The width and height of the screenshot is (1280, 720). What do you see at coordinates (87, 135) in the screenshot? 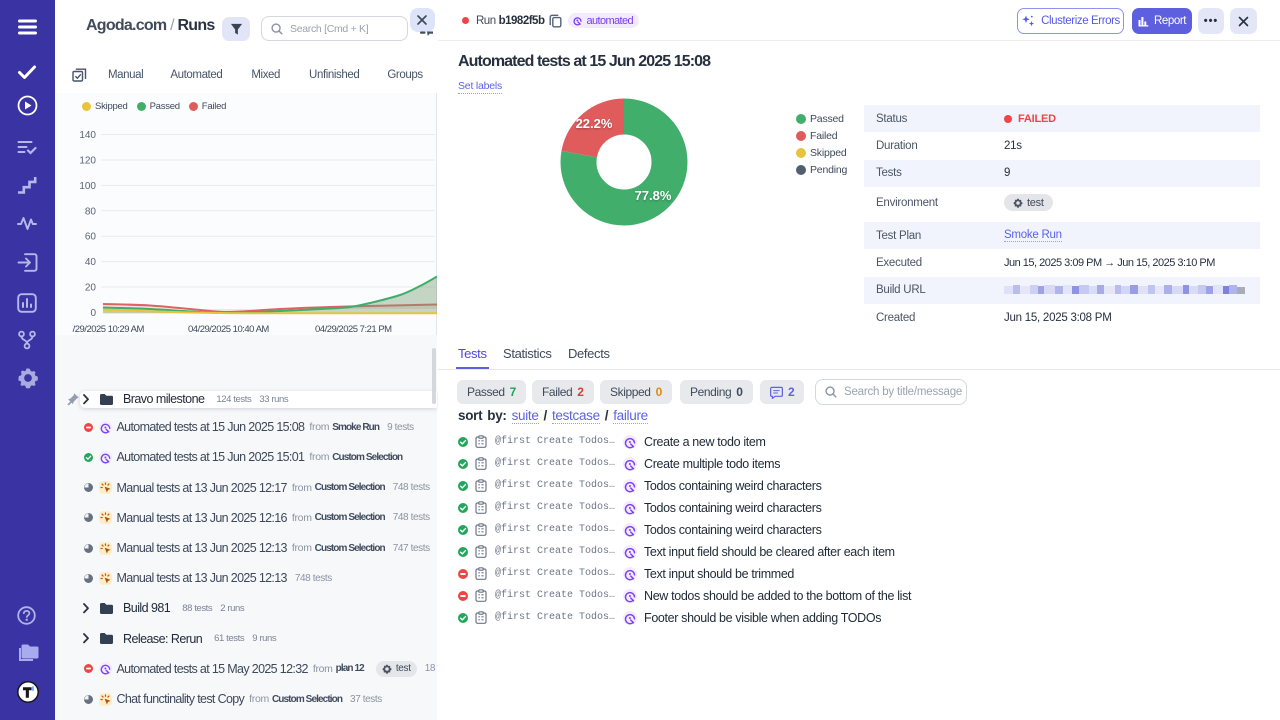
I see `svg-text: 140` at bounding box center [87, 135].